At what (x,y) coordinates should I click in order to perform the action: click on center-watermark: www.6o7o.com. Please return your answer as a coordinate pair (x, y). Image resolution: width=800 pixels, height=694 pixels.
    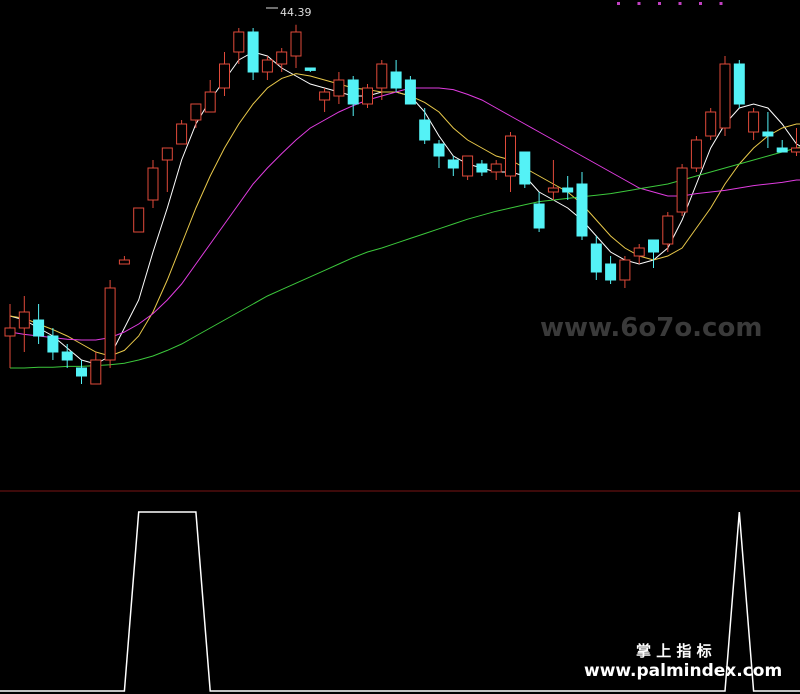
    Looking at the image, I should click on (651, 328).